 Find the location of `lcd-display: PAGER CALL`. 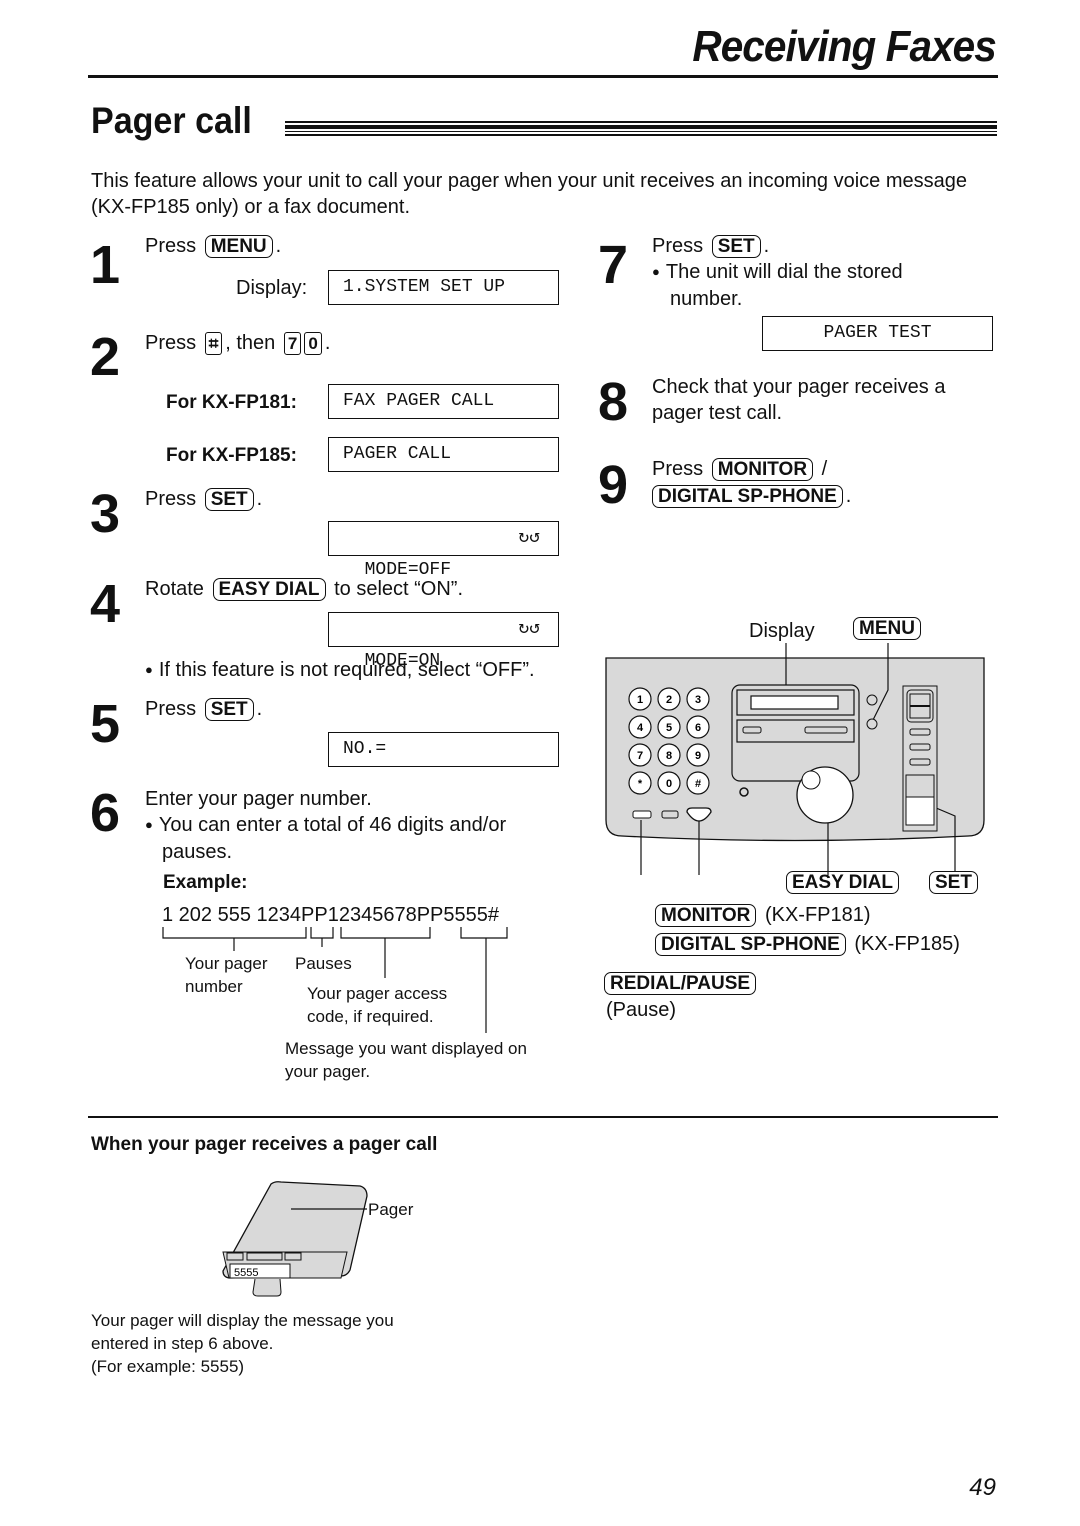

lcd-display: PAGER CALL is located at coordinates (443, 454).